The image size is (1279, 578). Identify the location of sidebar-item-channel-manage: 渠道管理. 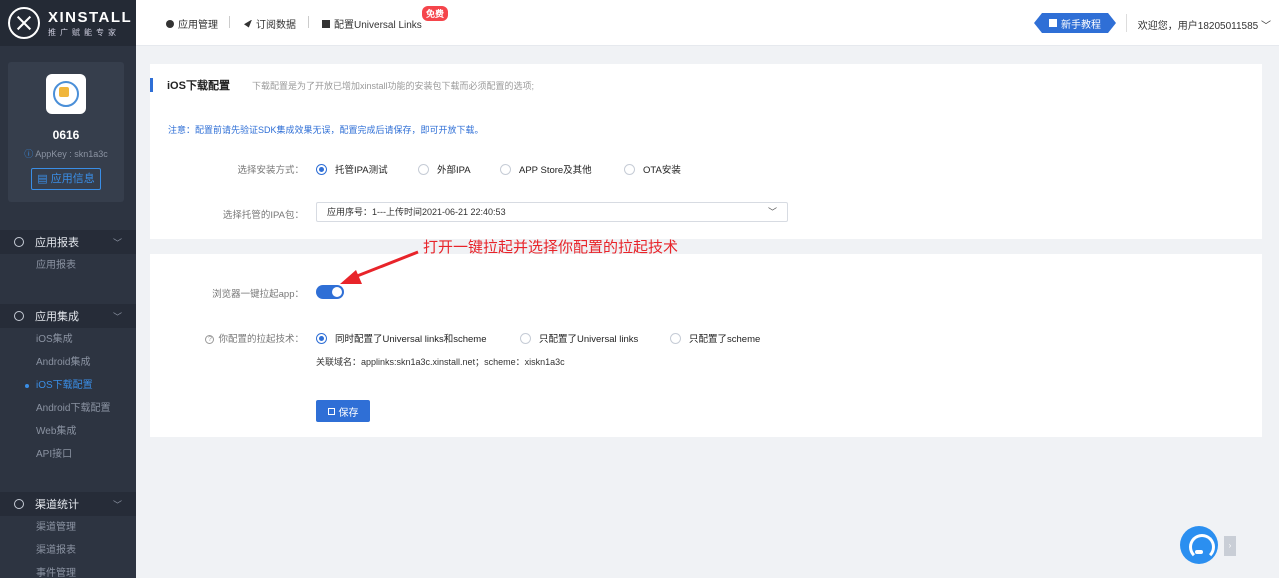
(68, 527).